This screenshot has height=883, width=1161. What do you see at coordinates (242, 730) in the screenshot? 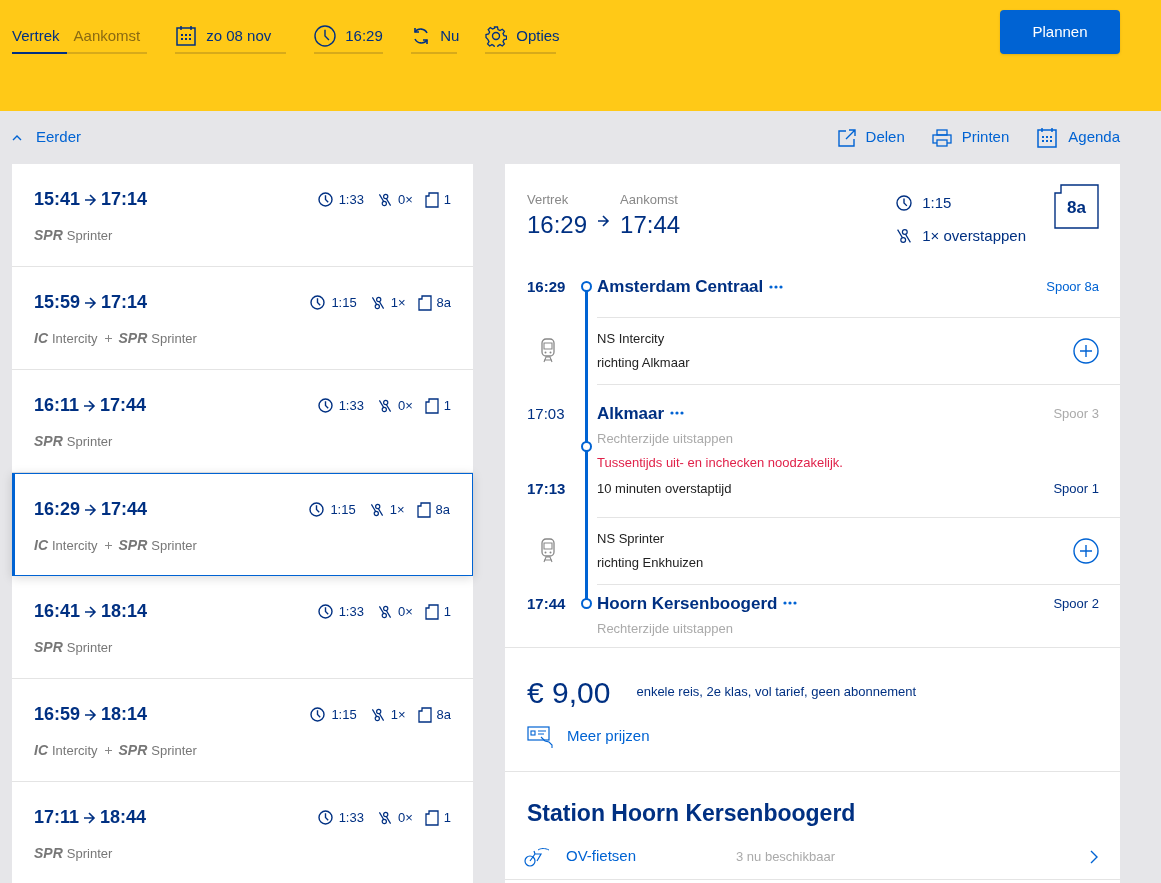
I see `trip-card: 16:59 18:14 1:15 1× 8a IC Intercity SPR Sprinter` at bounding box center [242, 730].